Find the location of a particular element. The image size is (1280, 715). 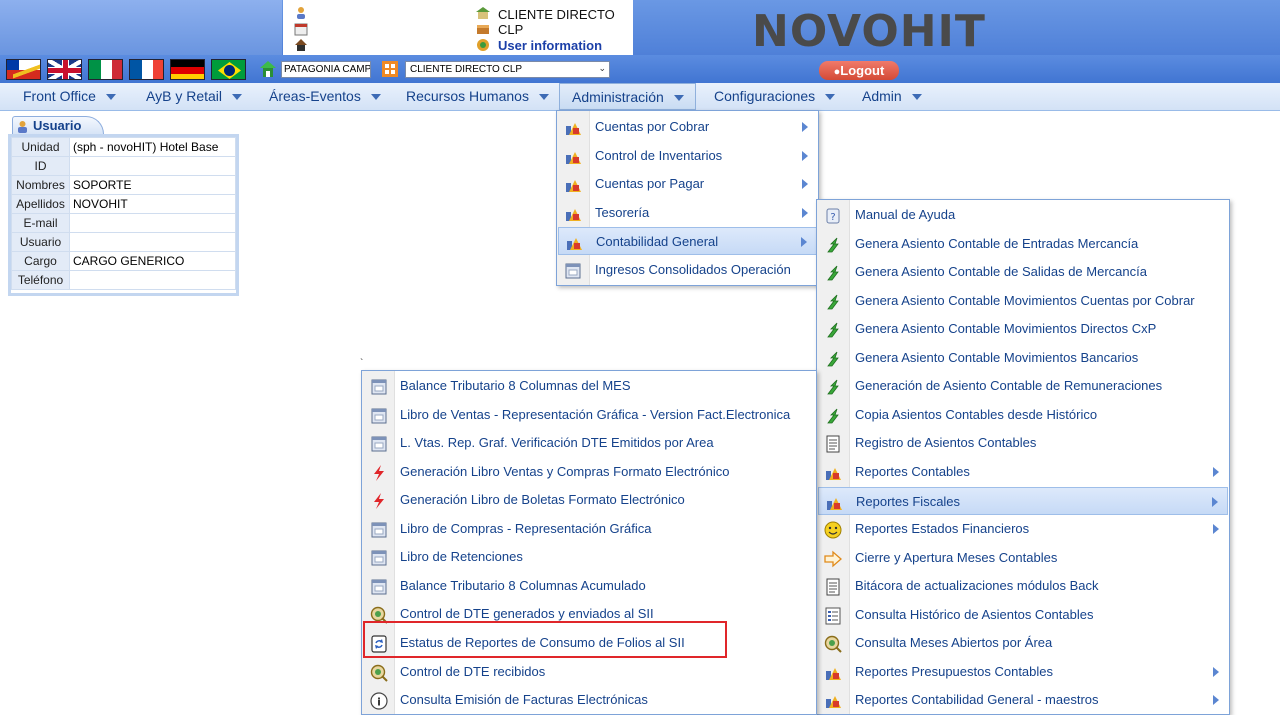

menu-item: Cuentas por Pagar is located at coordinates (687, 184).